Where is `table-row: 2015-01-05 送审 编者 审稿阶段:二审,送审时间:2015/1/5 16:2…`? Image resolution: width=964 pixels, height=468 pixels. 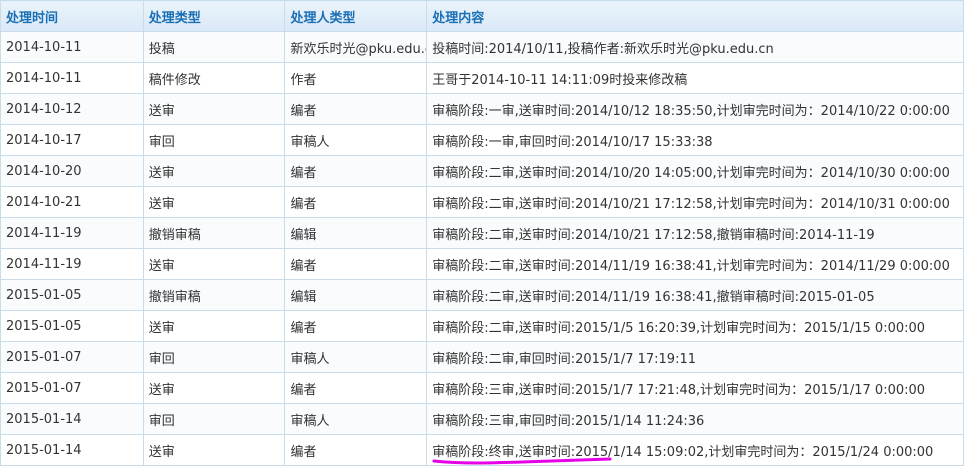 table-row: 2015-01-05 送审 编者 审稿阶段:二审,送审时间:2015/1/5 16:2… is located at coordinates (482, 326).